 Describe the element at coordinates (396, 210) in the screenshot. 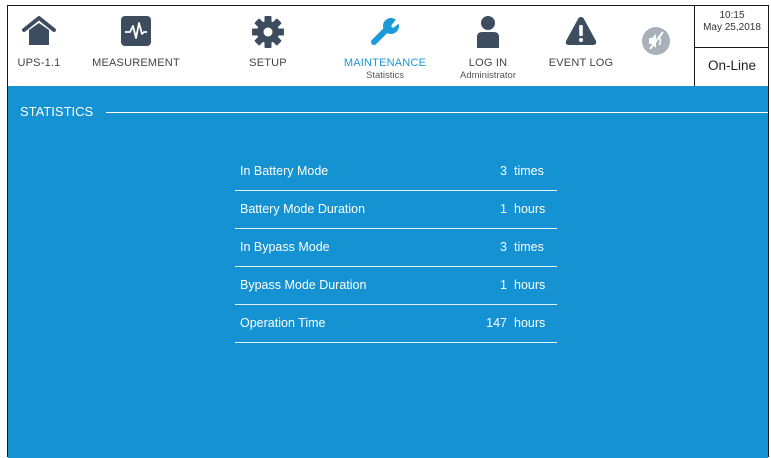

I see `stat-row-battery-duration: Battery Mode Duration 1 hours` at that location.